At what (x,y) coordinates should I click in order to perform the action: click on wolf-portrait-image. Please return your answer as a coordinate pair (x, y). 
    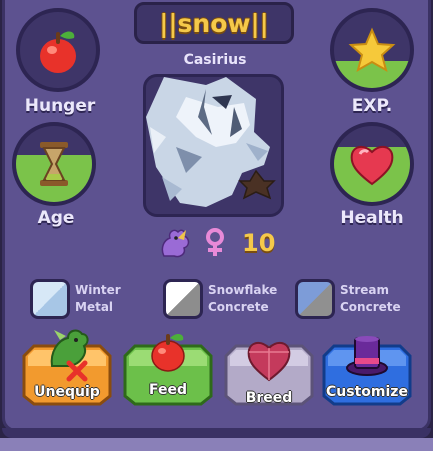
    Looking at the image, I should click on (213, 145).